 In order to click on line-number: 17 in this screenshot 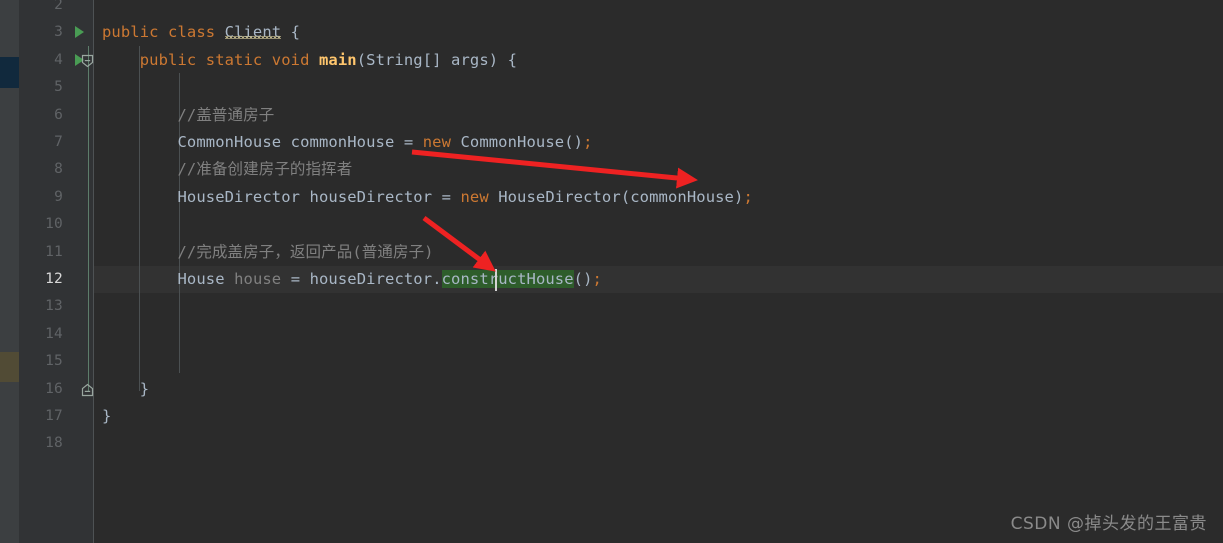, I will do `click(54, 416)`.